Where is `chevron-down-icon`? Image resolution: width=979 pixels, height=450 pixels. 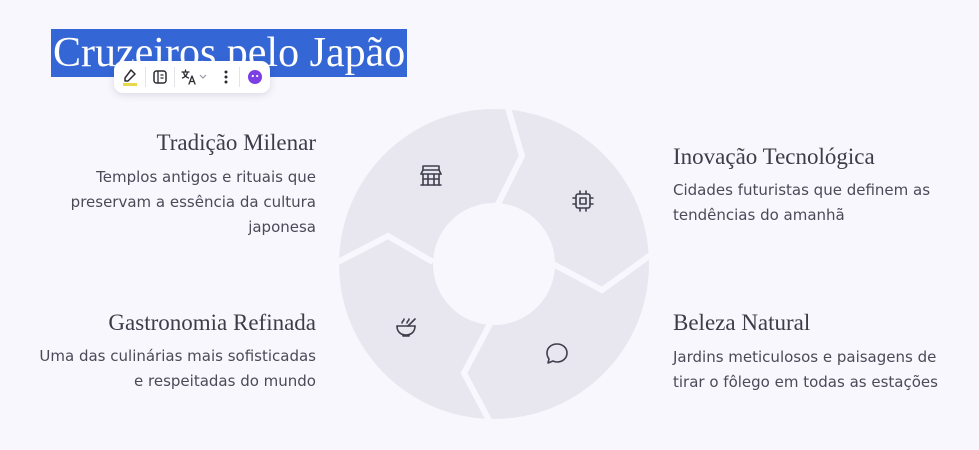
chevron-down-icon is located at coordinates (203, 76).